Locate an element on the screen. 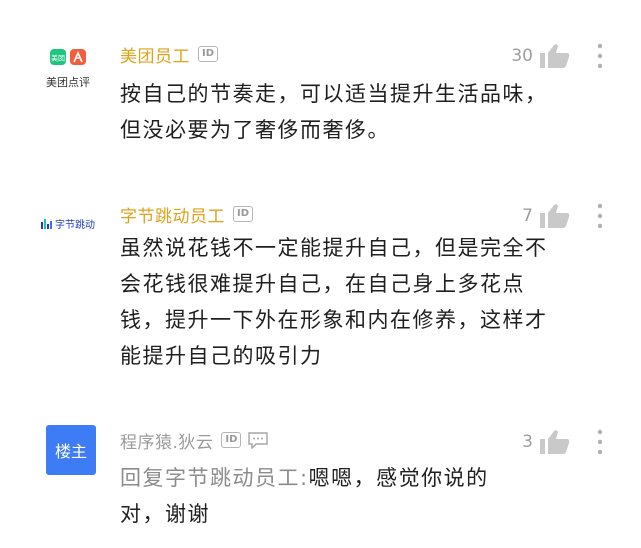 This screenshot has width=641, height=548. comment-author: 字节跳动员工 is located at coordinates (172, 214).